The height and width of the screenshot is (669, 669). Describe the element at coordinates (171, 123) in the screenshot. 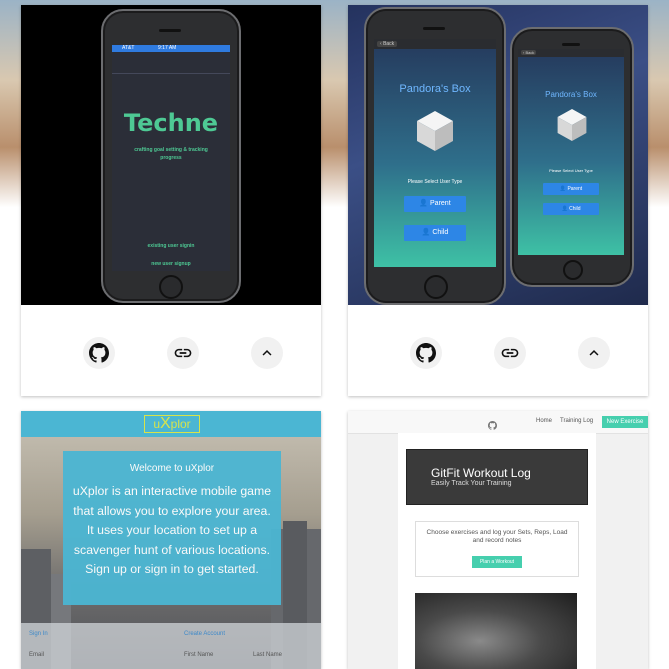

I see `techne-title: Techne` at that location.